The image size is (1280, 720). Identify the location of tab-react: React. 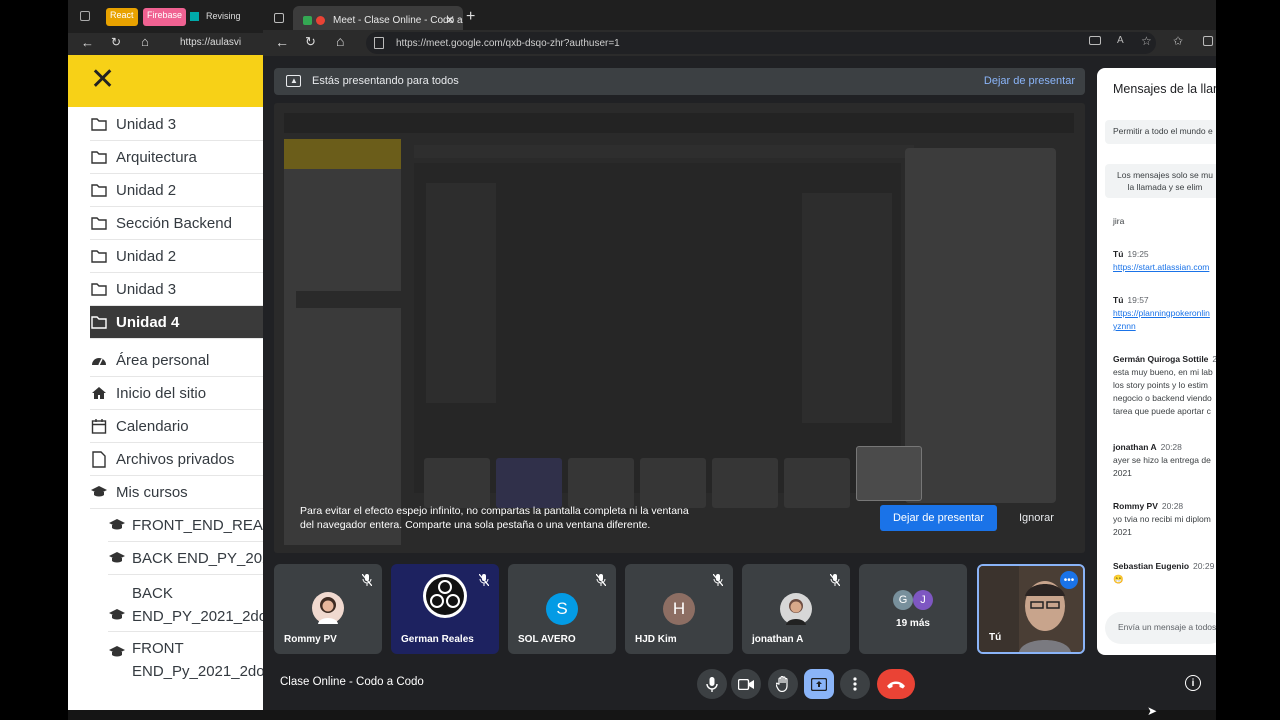
(122, 17).